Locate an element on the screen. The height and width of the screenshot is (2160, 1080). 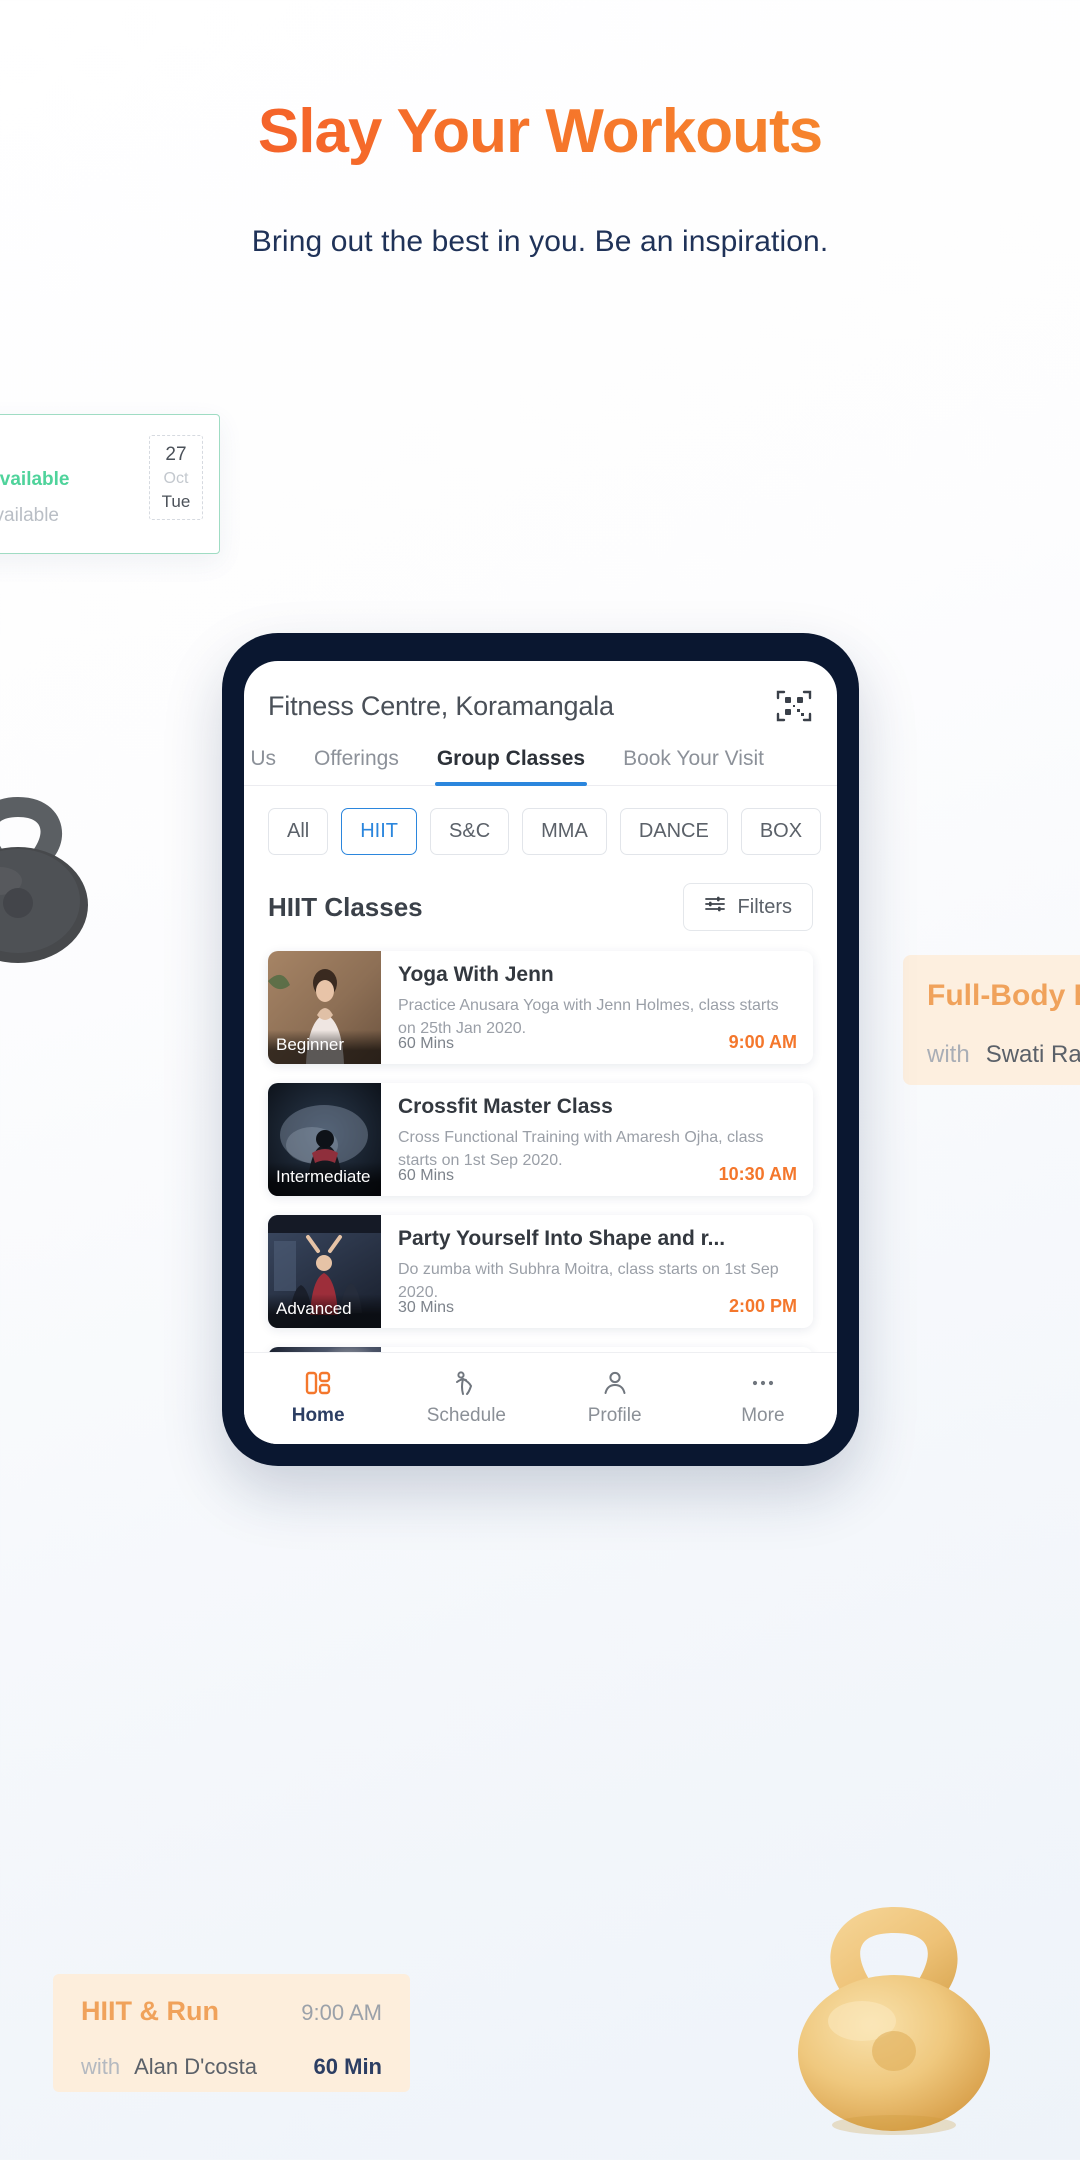
app-header-title: Fitness Centre, Koramangala is located at coordinates (441, 705).